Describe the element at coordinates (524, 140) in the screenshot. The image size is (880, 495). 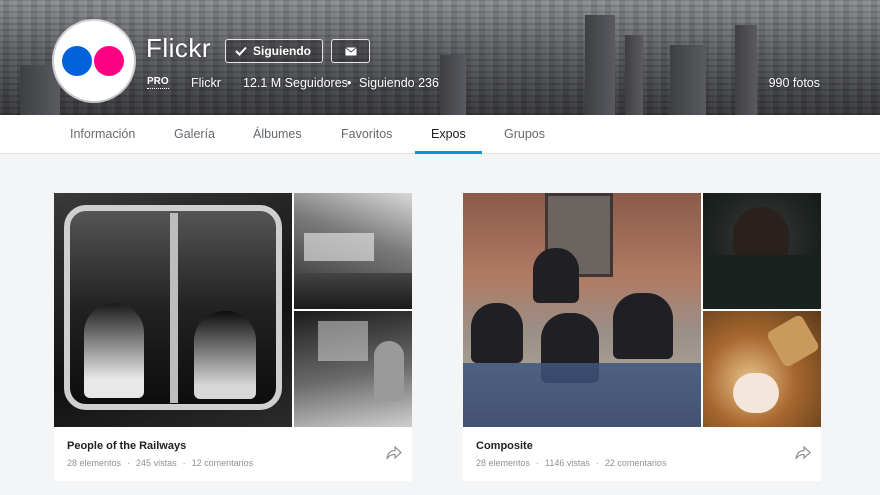
I see `tab-grupos: Grupos` at that location.